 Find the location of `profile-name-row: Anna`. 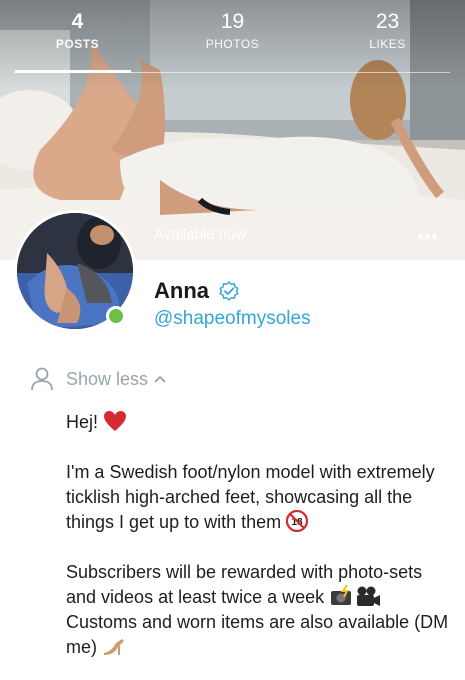

profile-name-row: Anna is located at coordinates (196, 291).